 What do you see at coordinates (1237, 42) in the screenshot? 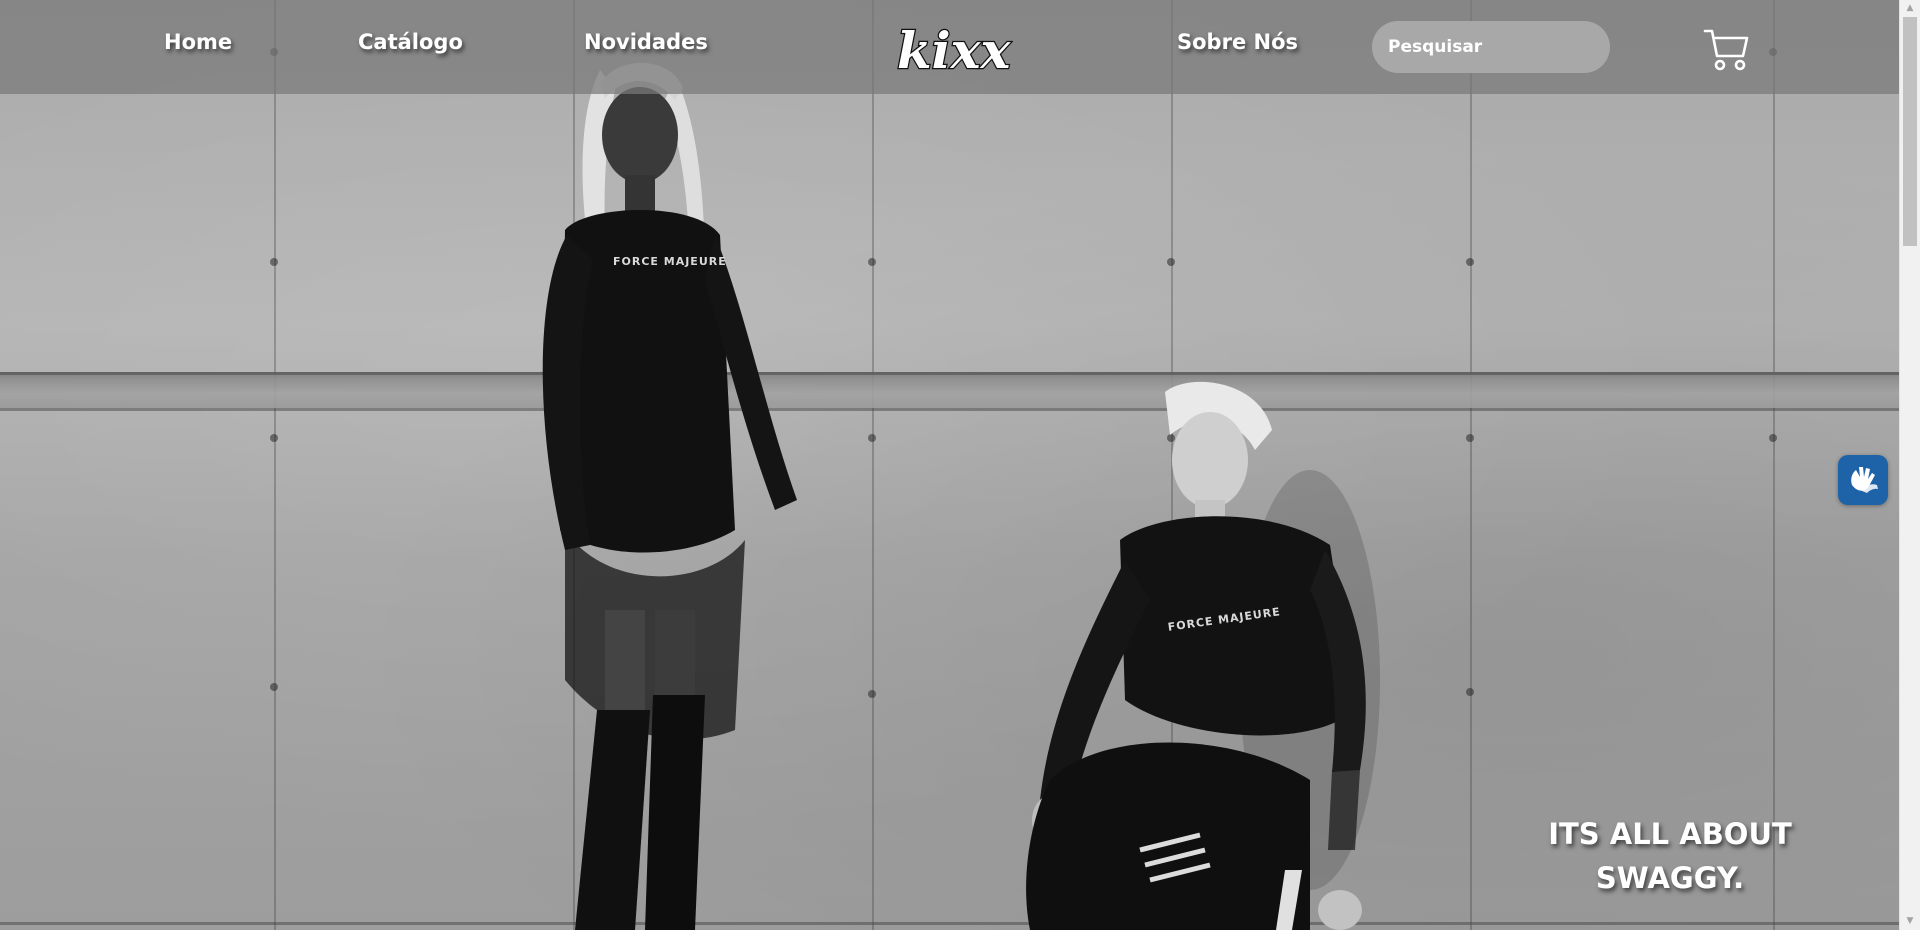
I see `nav-link-sobre-nos: Sobre Nós` at bounding box center [1237, 42].